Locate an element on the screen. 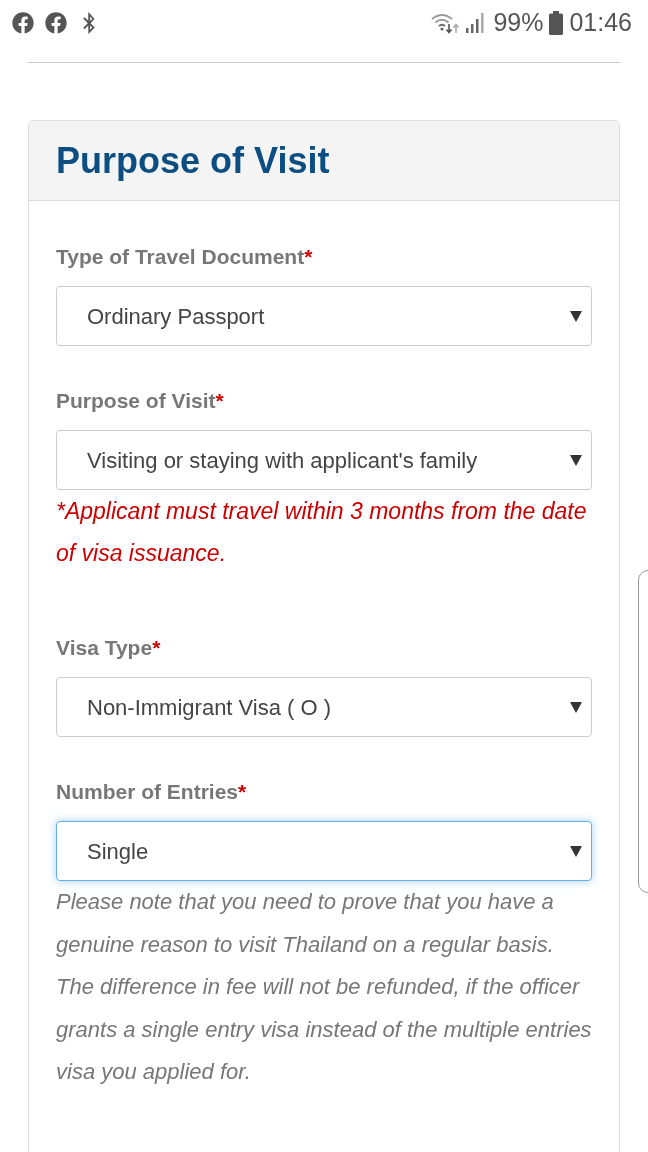  field-label: Number of Entries* is located at coordinates (152, 792).